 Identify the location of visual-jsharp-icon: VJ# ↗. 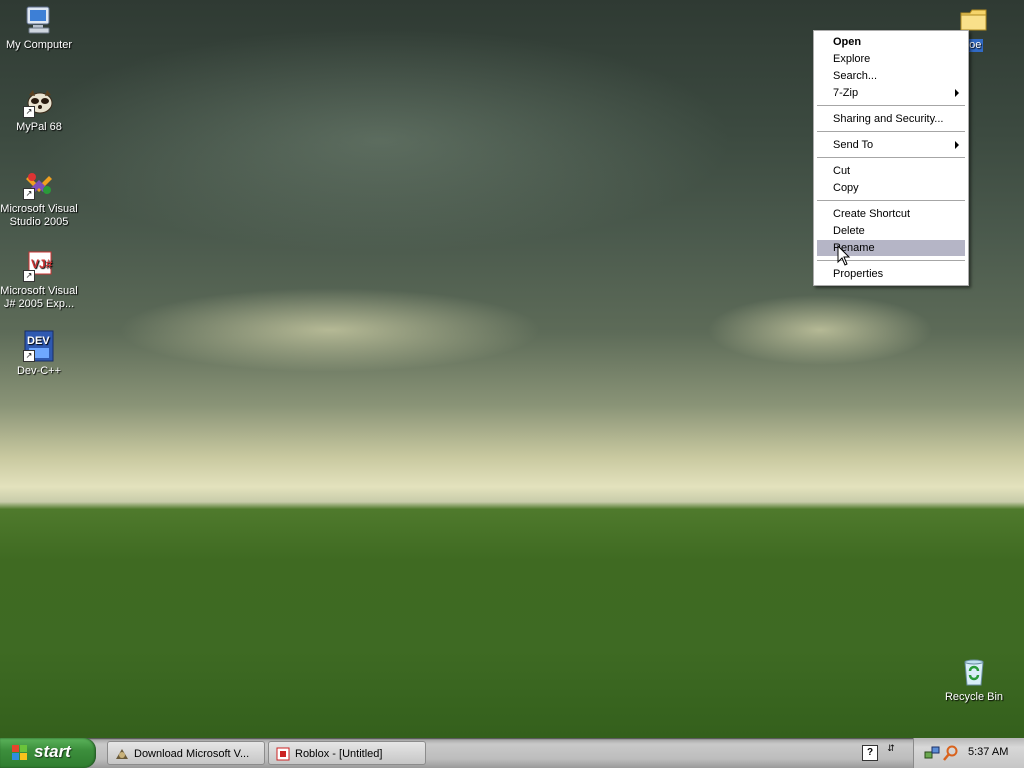
(39, 266).